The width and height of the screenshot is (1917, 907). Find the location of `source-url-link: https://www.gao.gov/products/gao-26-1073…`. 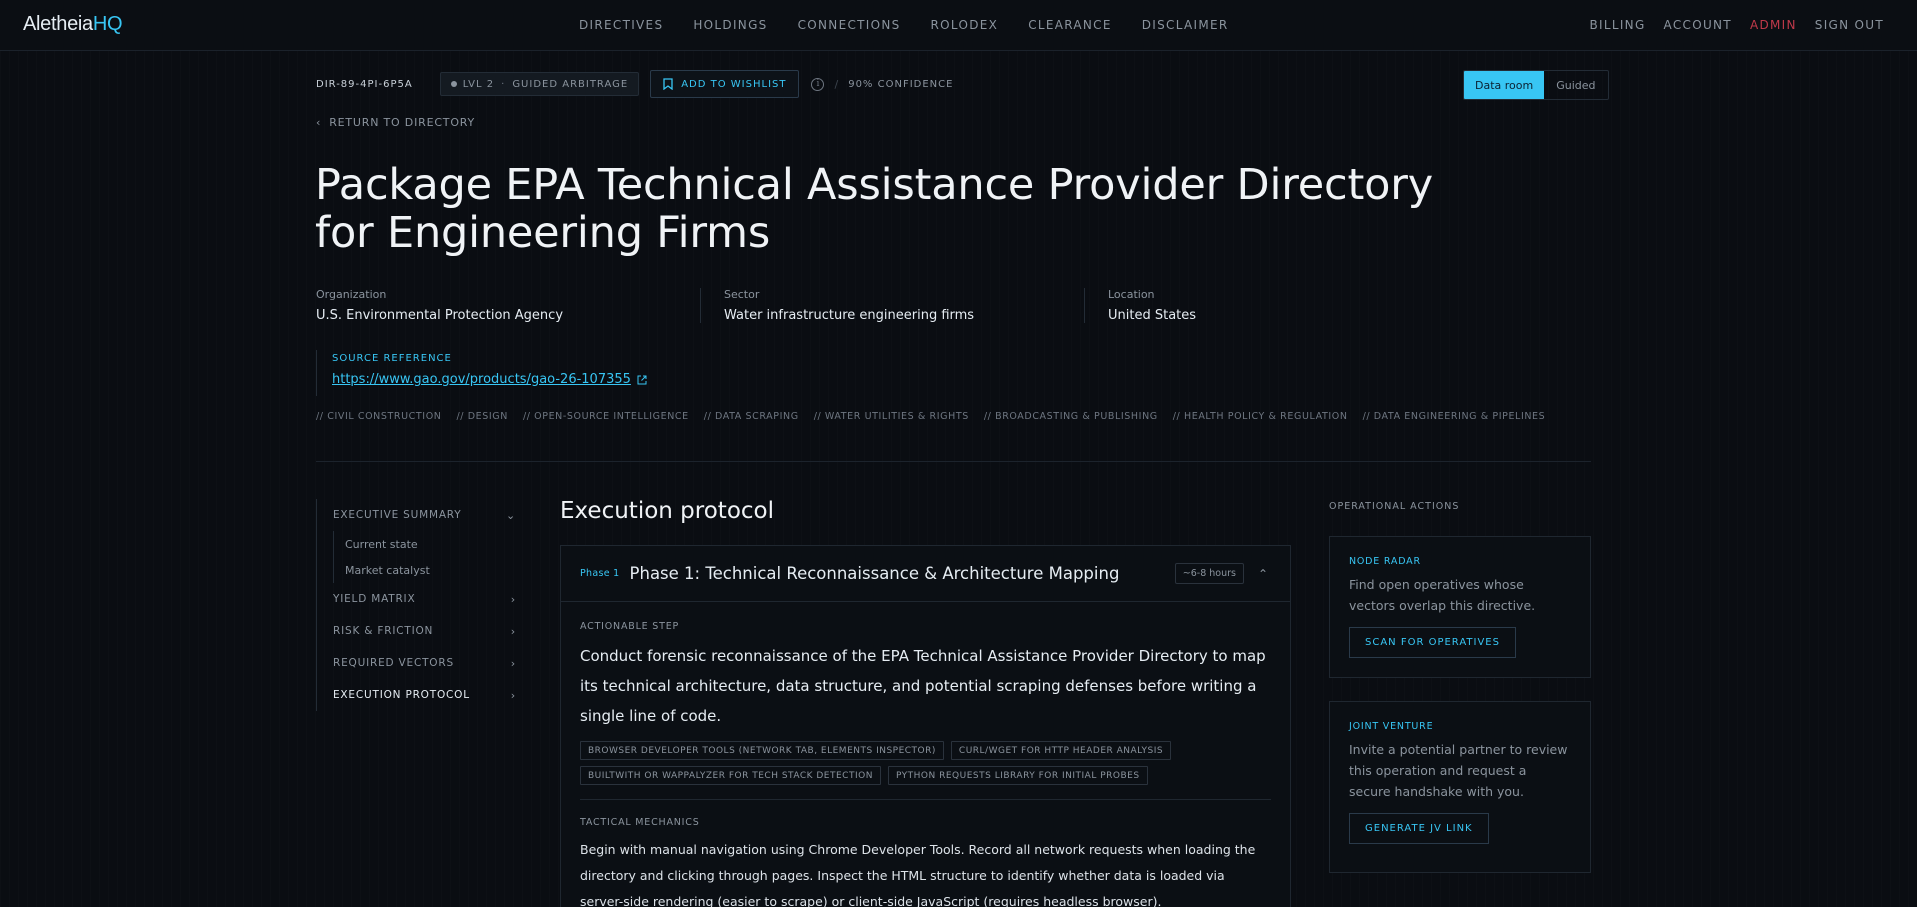

source-url-link: https://www.gao.gov/products/gao-26-1073… is located at coordinates (489, 379).